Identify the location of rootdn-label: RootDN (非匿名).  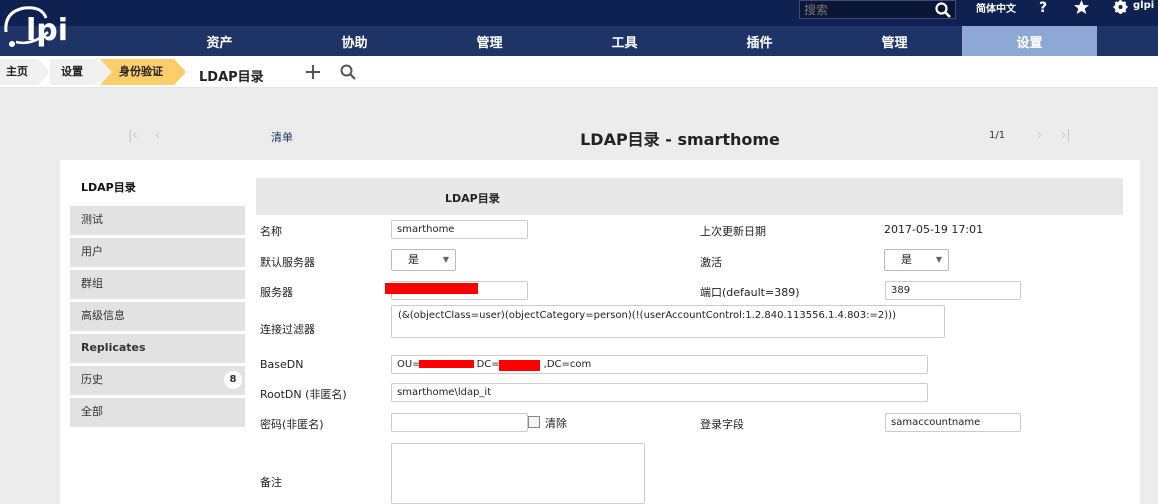
(303, 394).